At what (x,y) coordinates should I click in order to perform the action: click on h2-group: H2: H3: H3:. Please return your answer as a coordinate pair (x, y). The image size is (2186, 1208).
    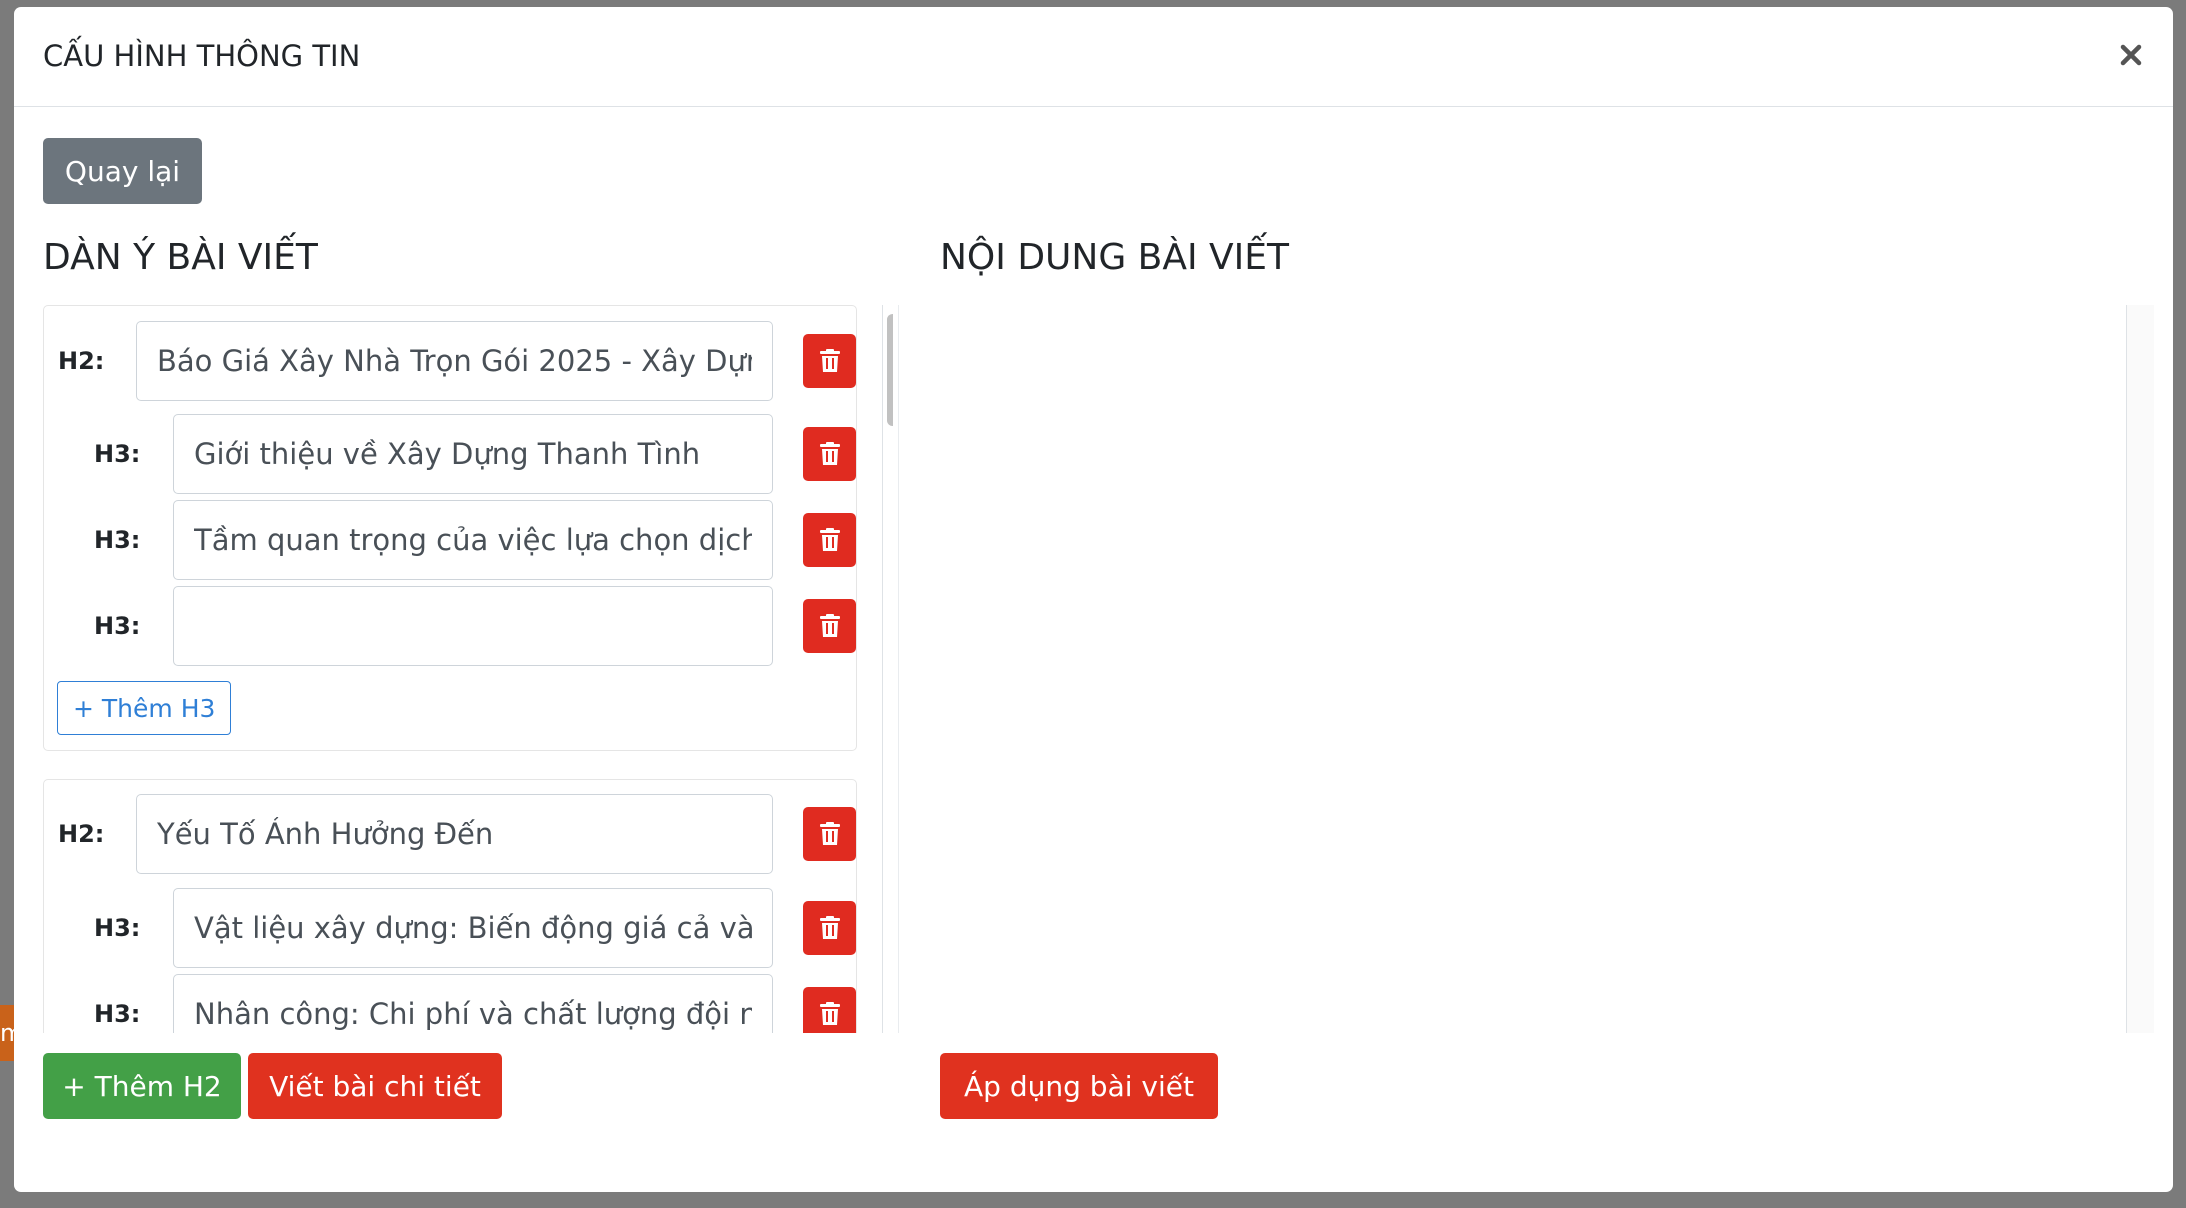
    Looking at the image, I should click on (450, 906).